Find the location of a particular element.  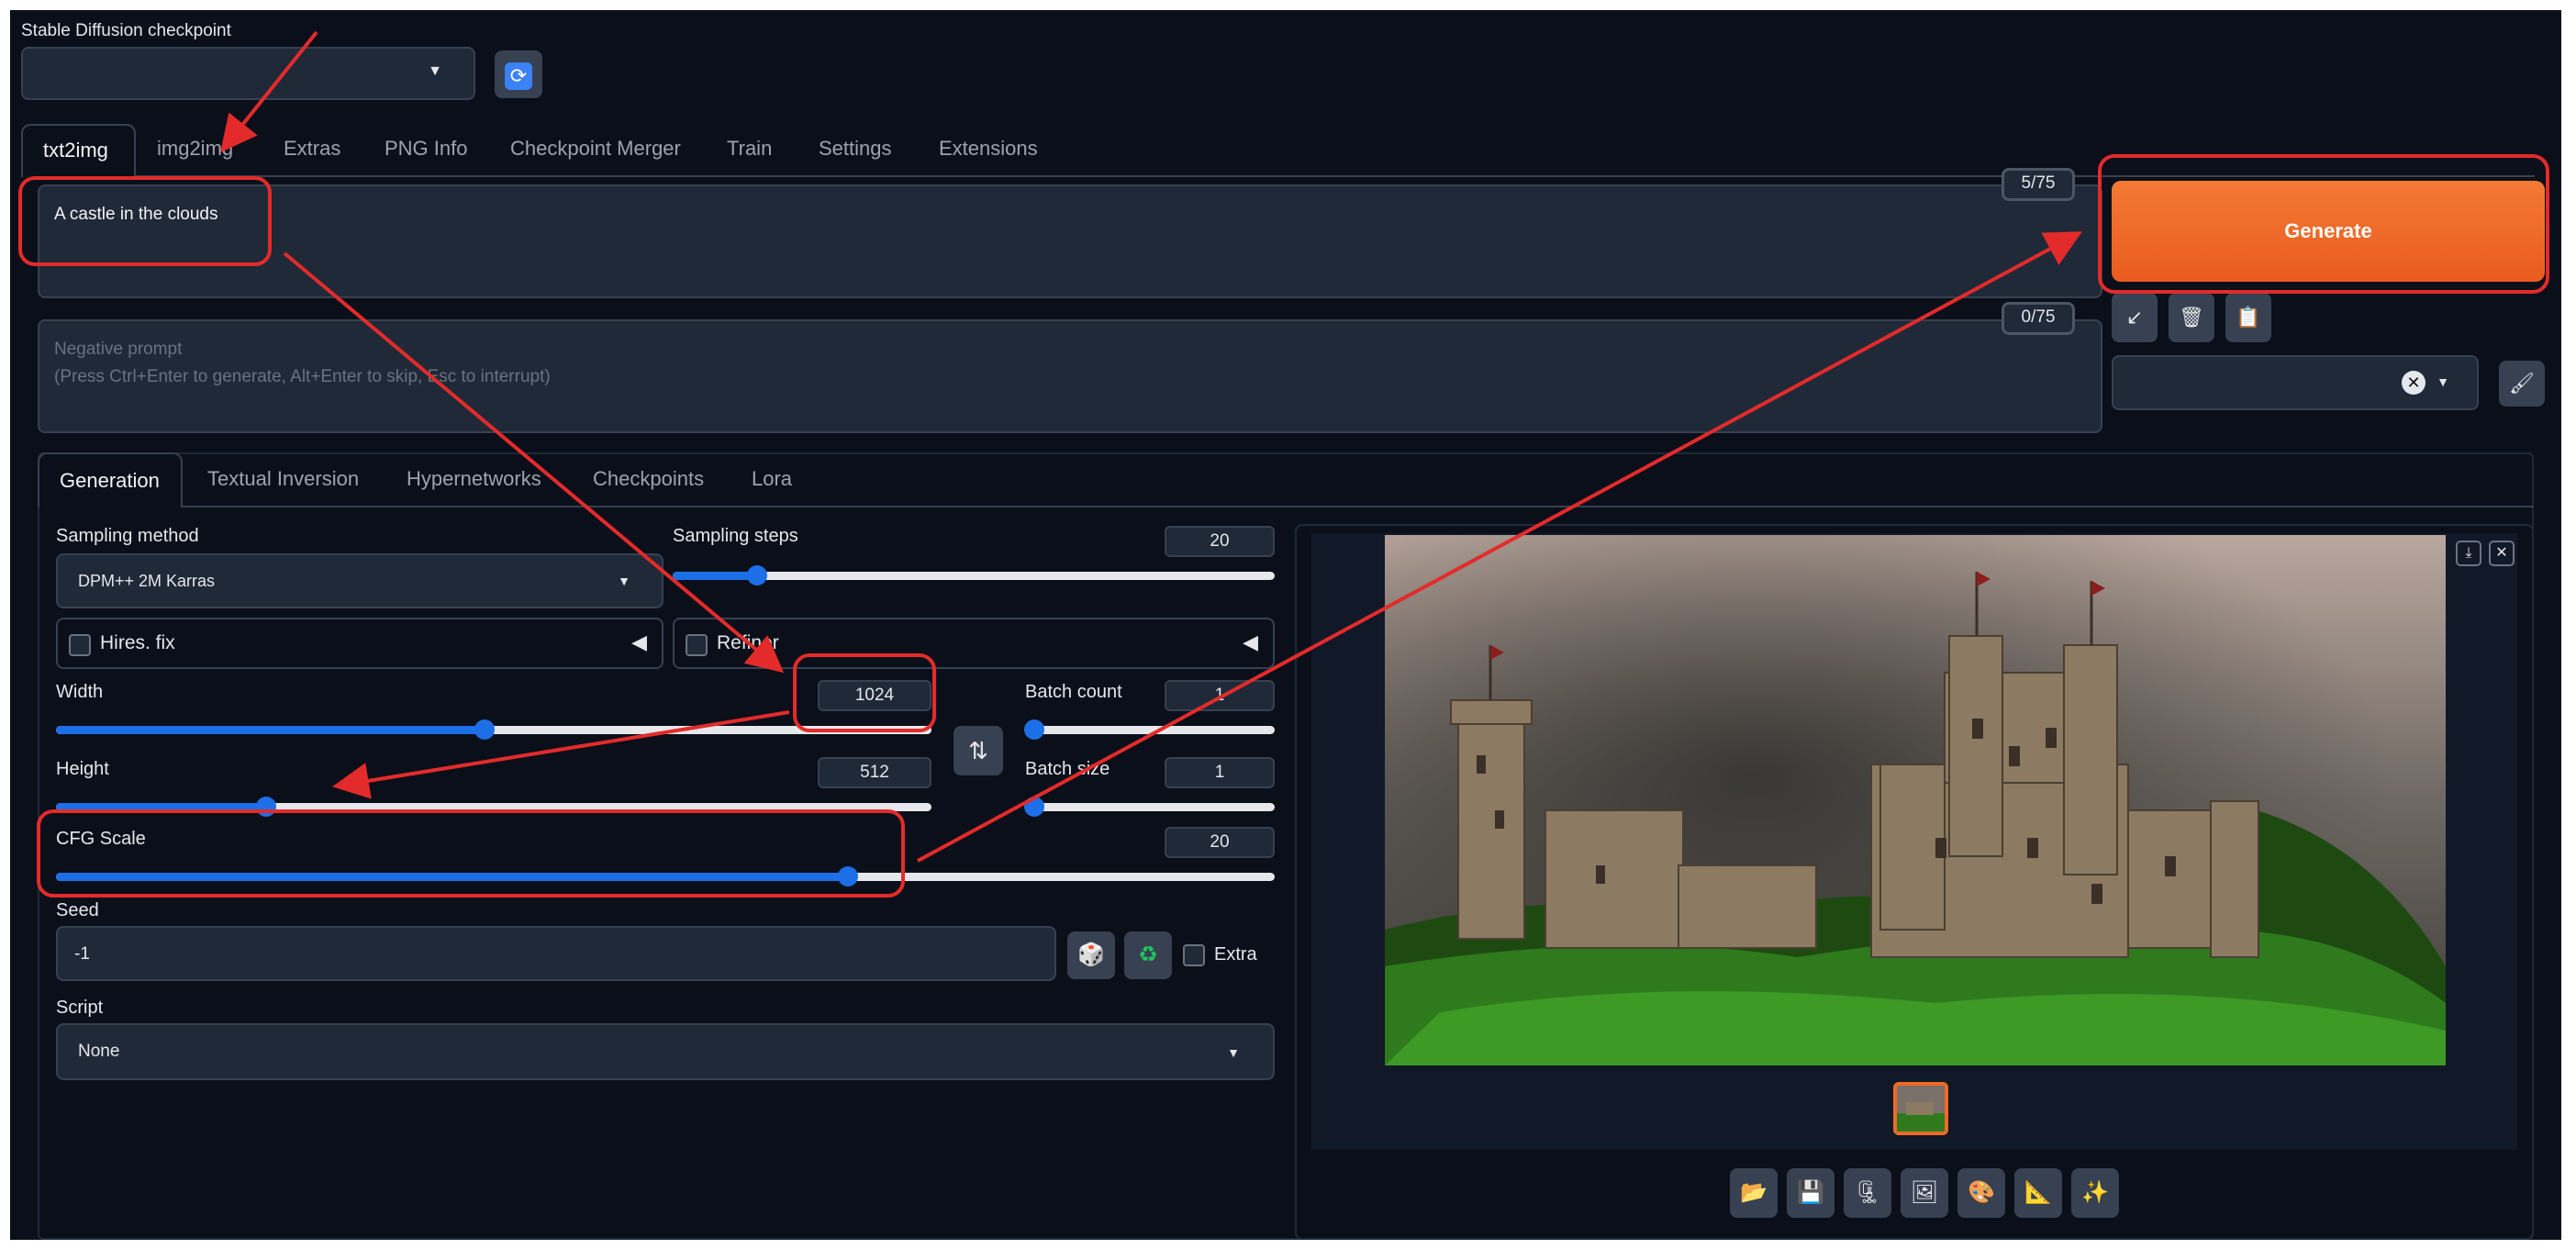

arrow-prompt-to-width is located at coordinates (534, 462).